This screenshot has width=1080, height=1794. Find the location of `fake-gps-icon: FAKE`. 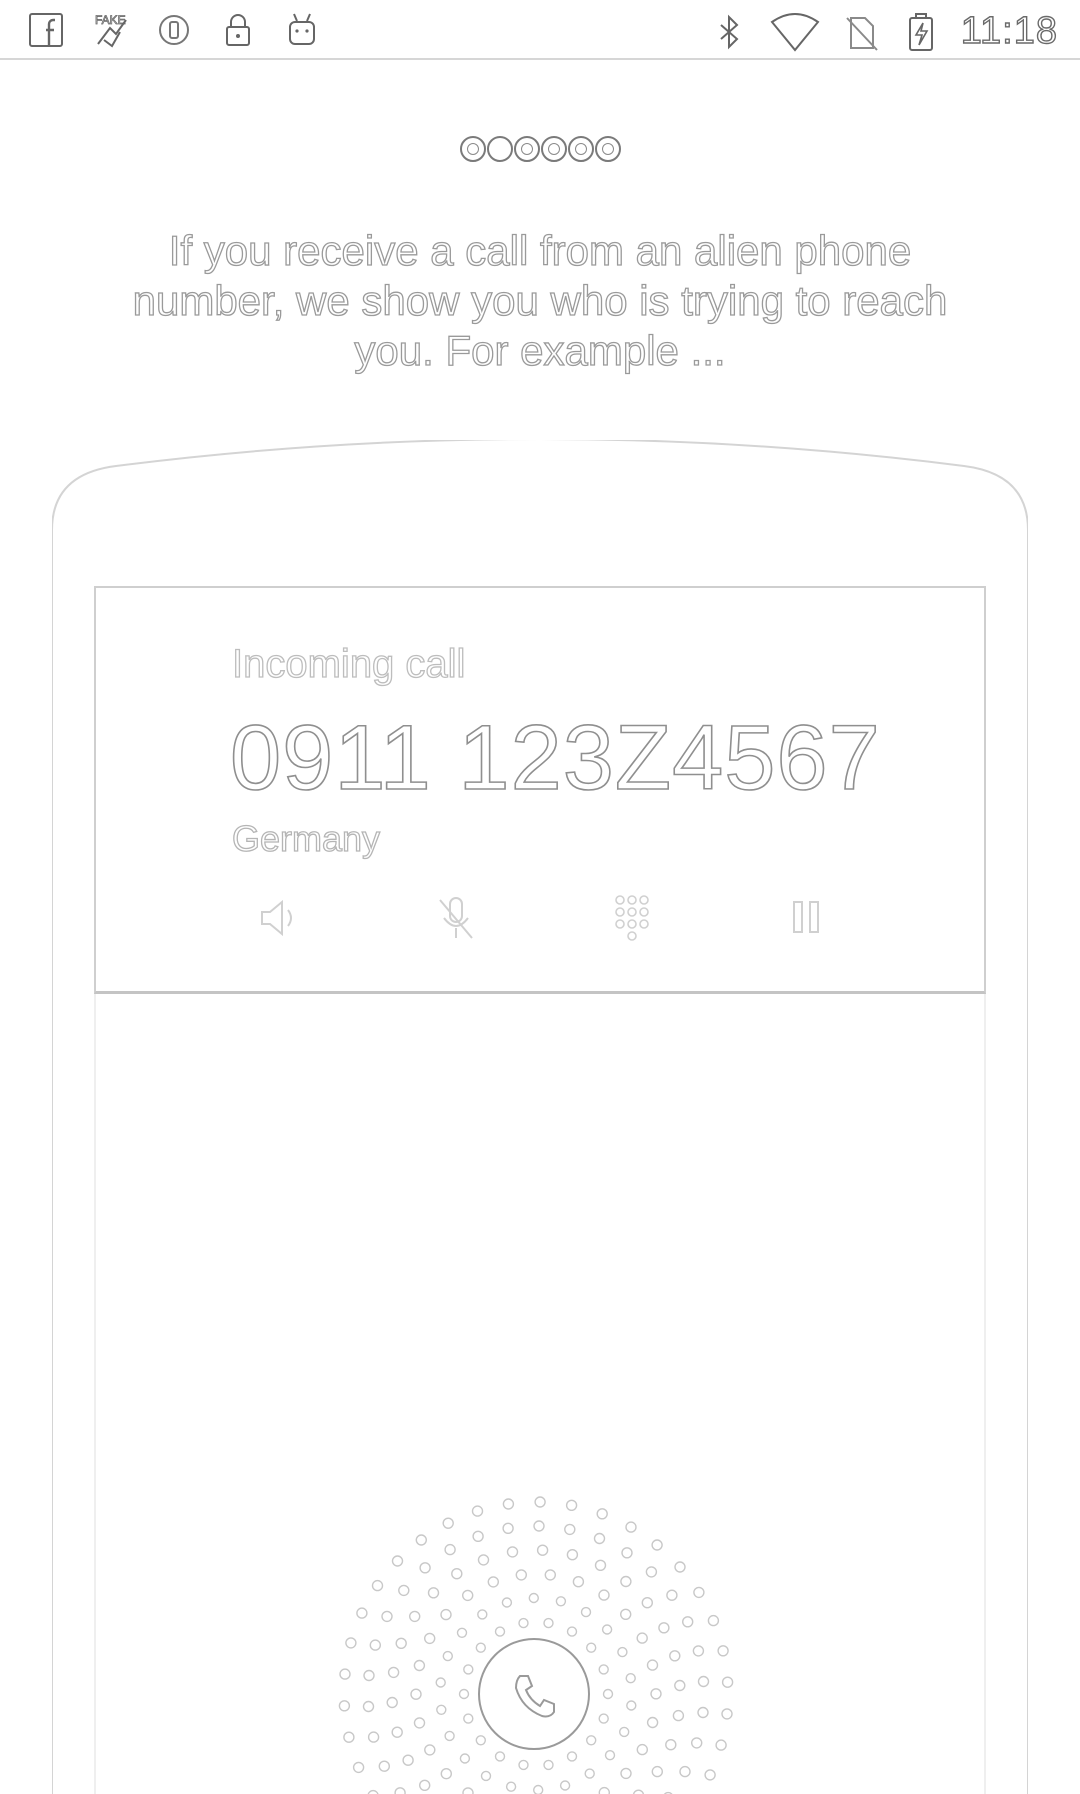

fake-gps-icon: FAKE is located at coordinates (111, 30).